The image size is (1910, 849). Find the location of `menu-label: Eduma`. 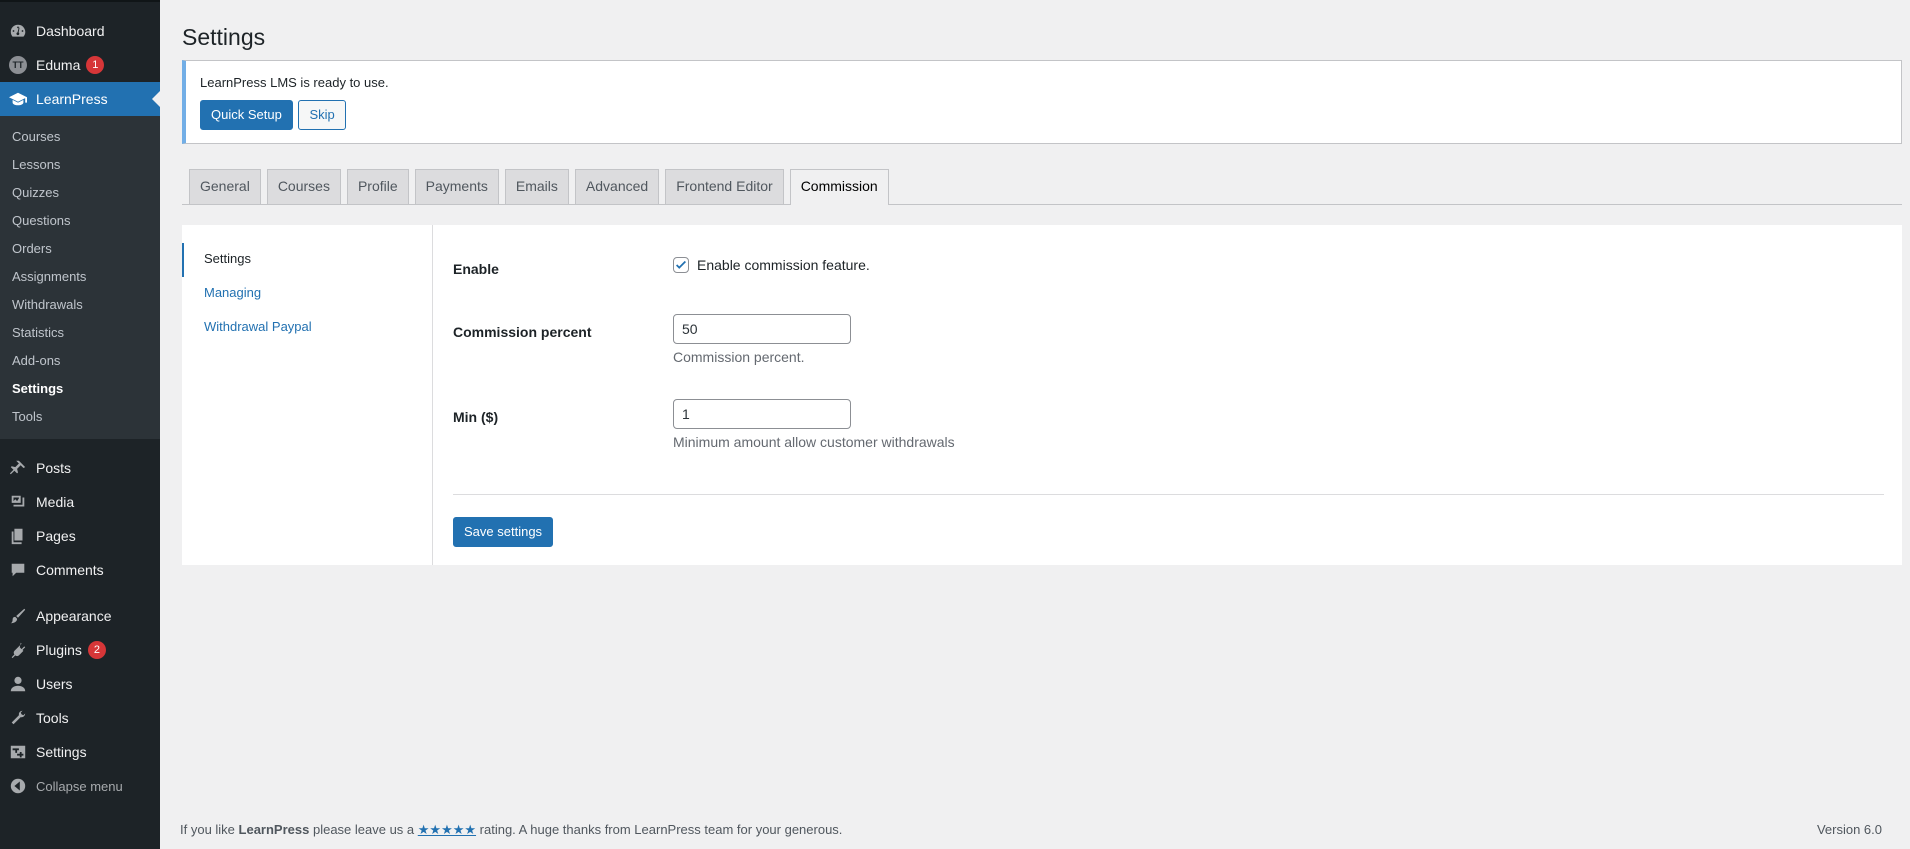

menu-label: Eduma is located at coordinates (58, 65).